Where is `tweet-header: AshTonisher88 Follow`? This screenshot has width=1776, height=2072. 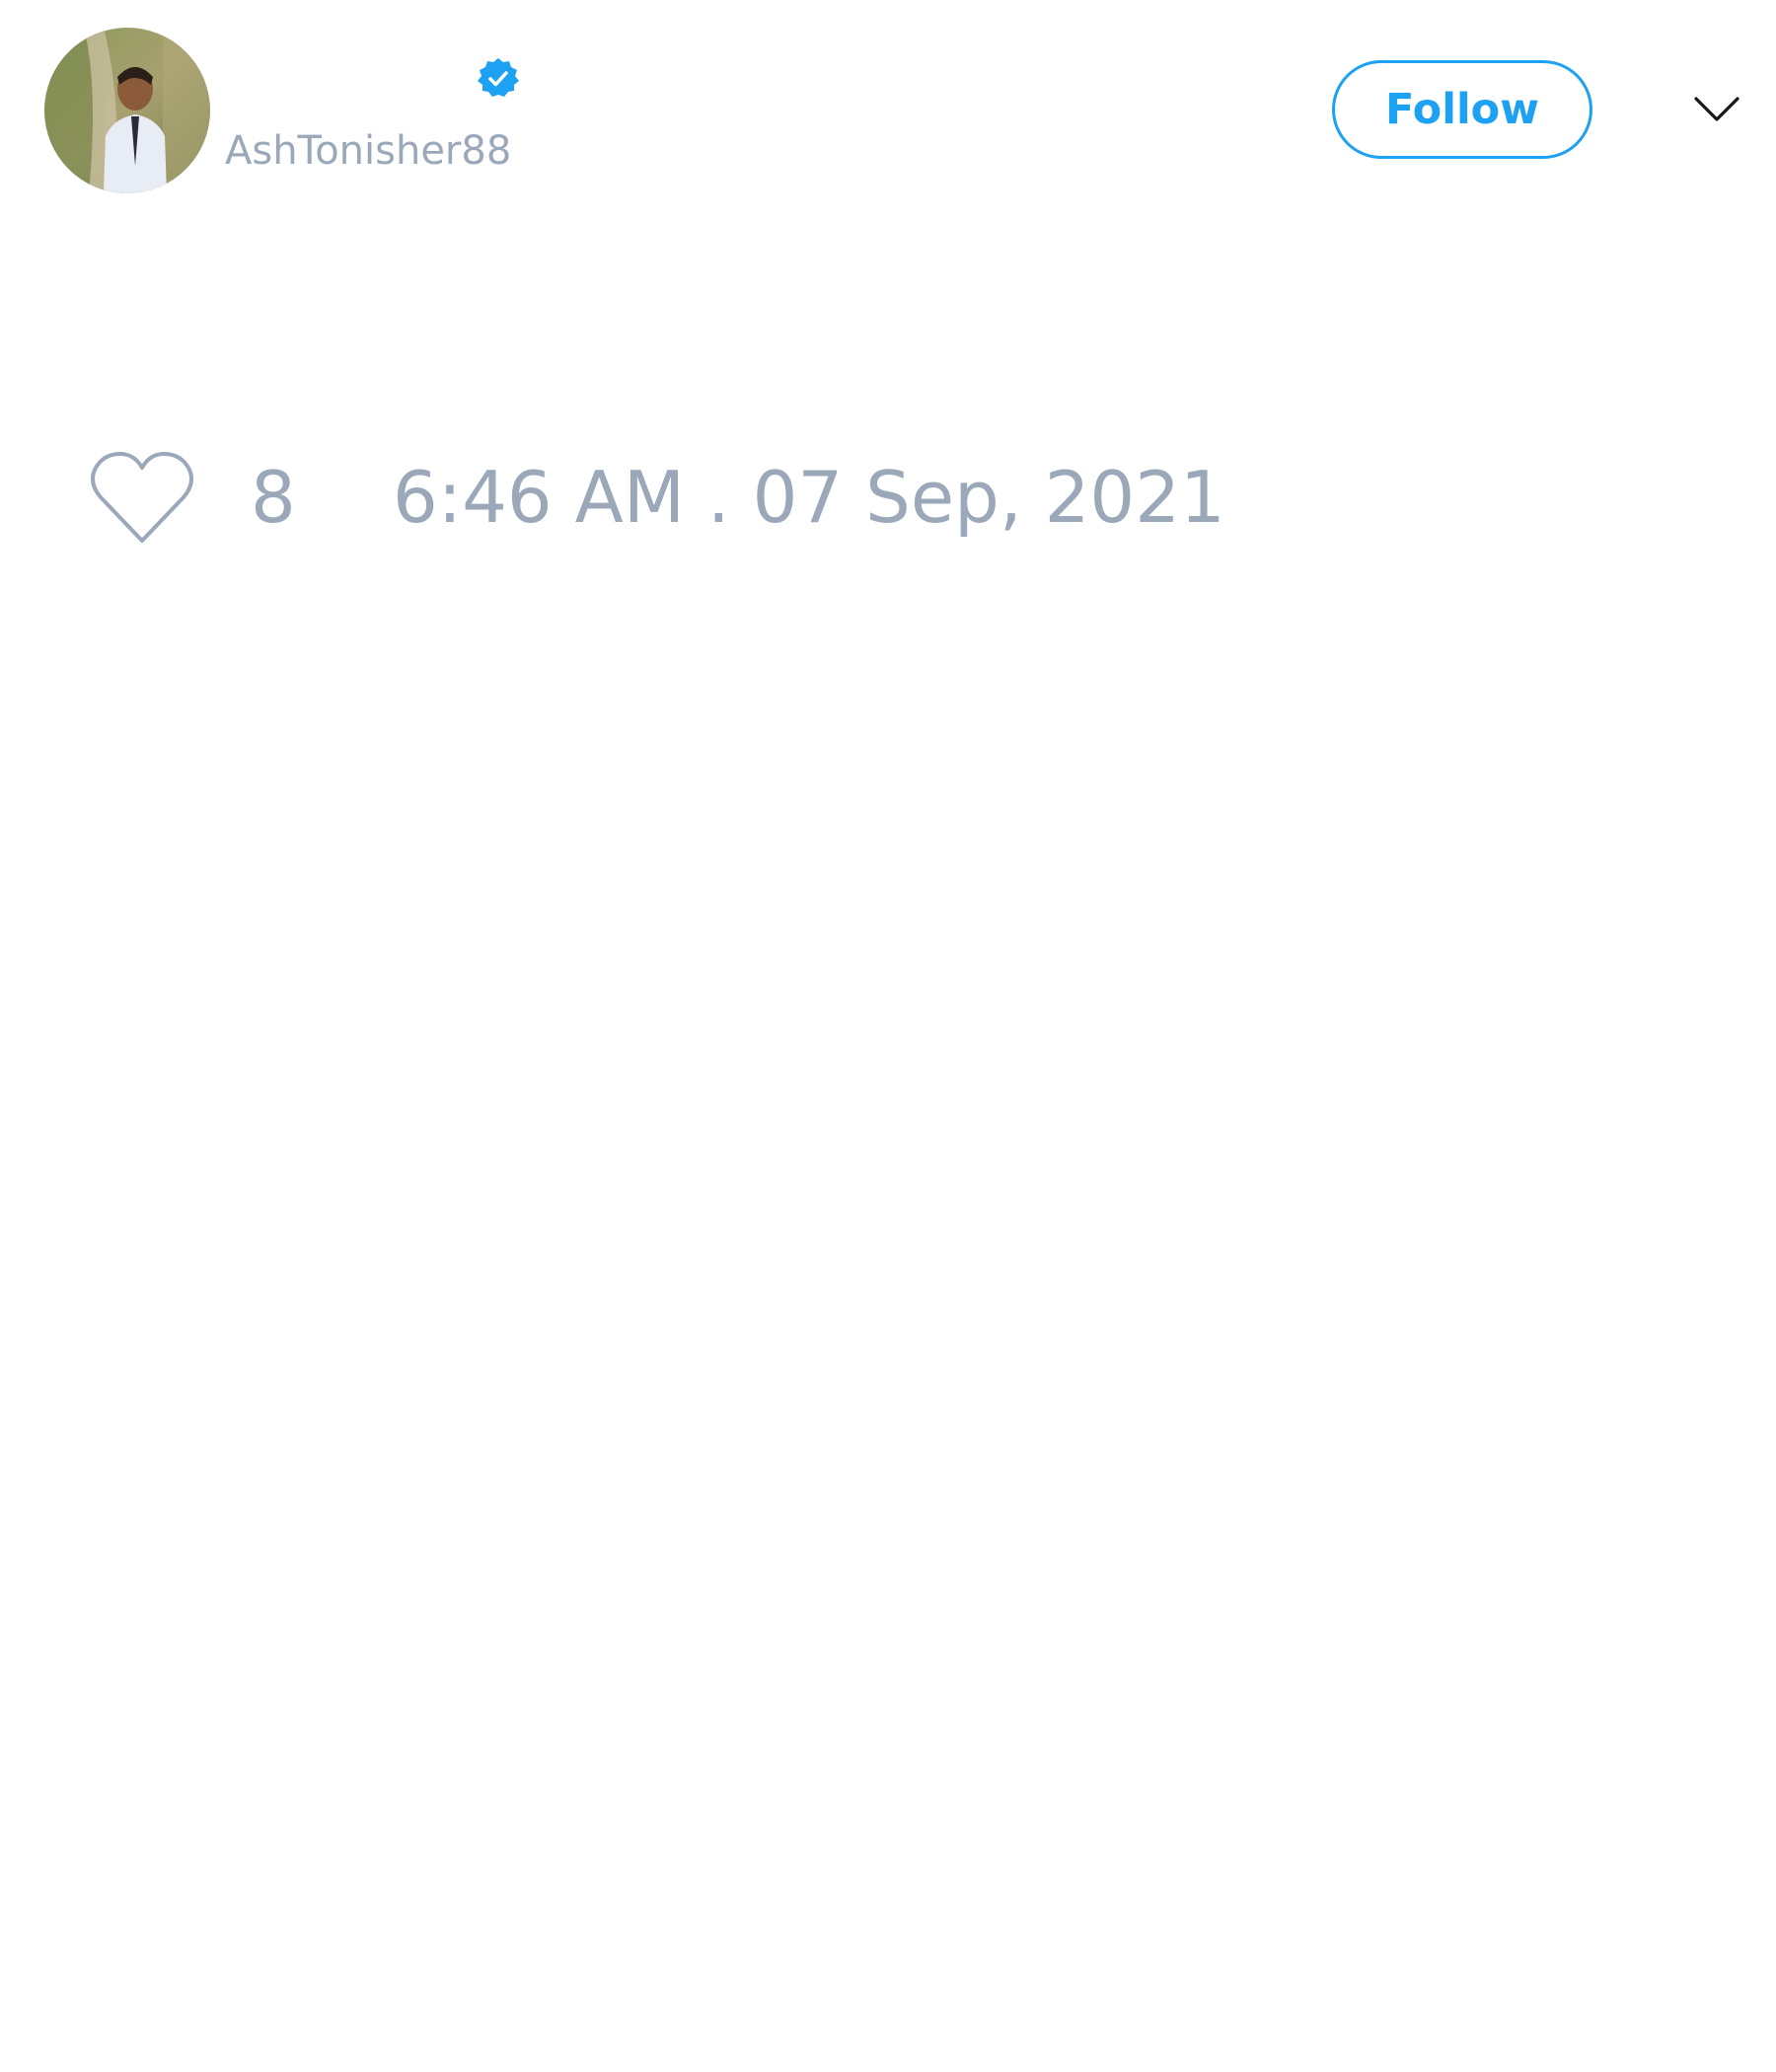
tweet-header: AshTonisher88 Follow is located at coordinates (888, 109).